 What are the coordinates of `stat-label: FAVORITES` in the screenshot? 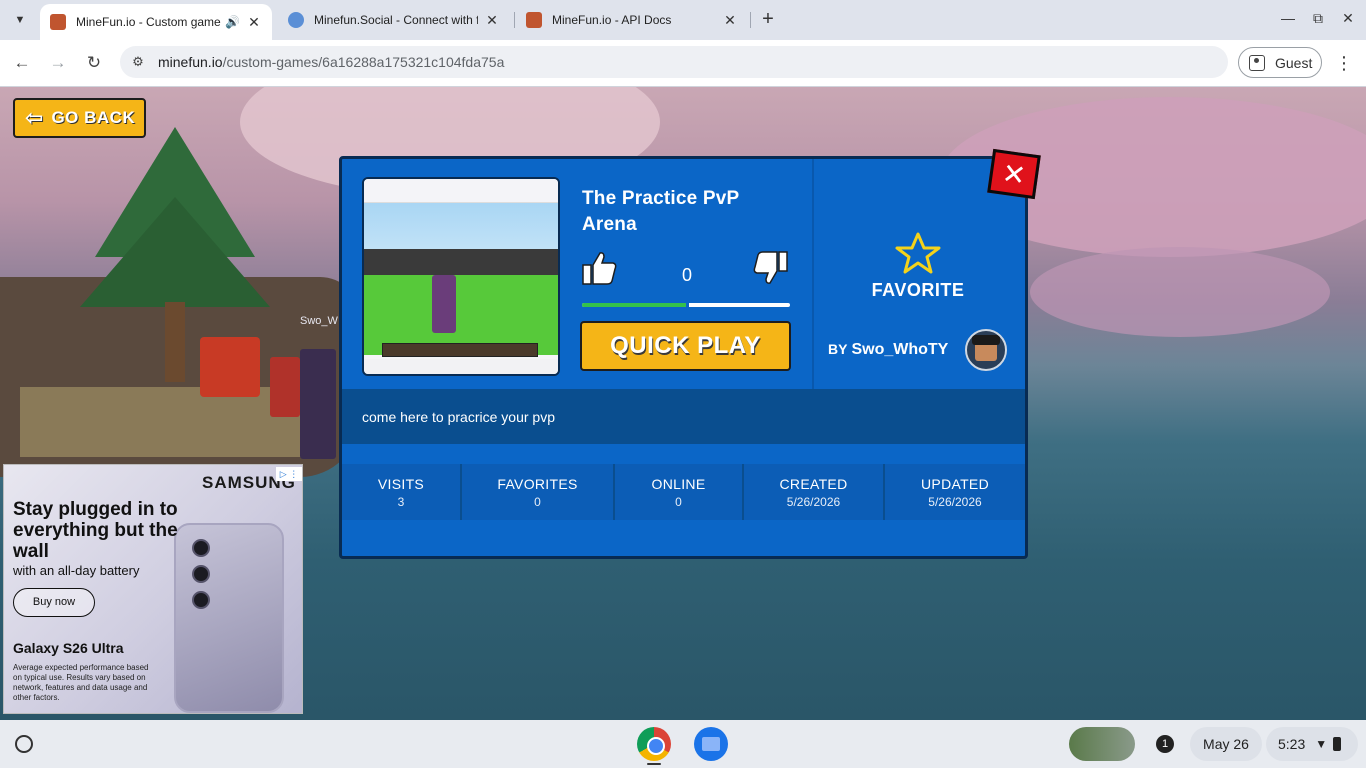 It's located at (537, 483).